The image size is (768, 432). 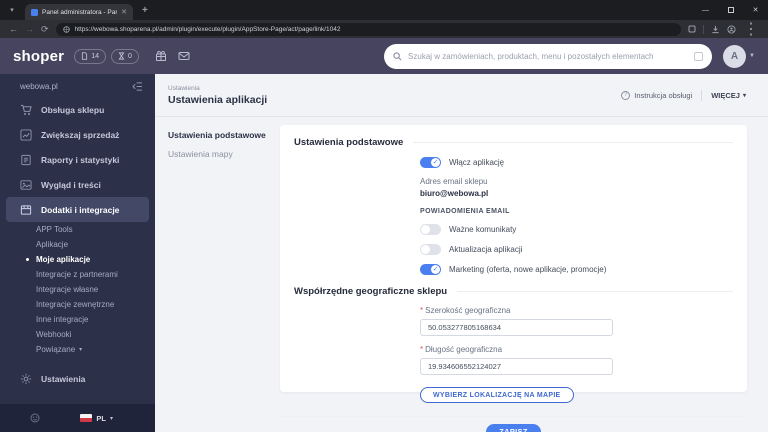 What do you see at coordinates (735, 56) in the screenshot?
I see `avatar: A` at bounding box center [735, 56].